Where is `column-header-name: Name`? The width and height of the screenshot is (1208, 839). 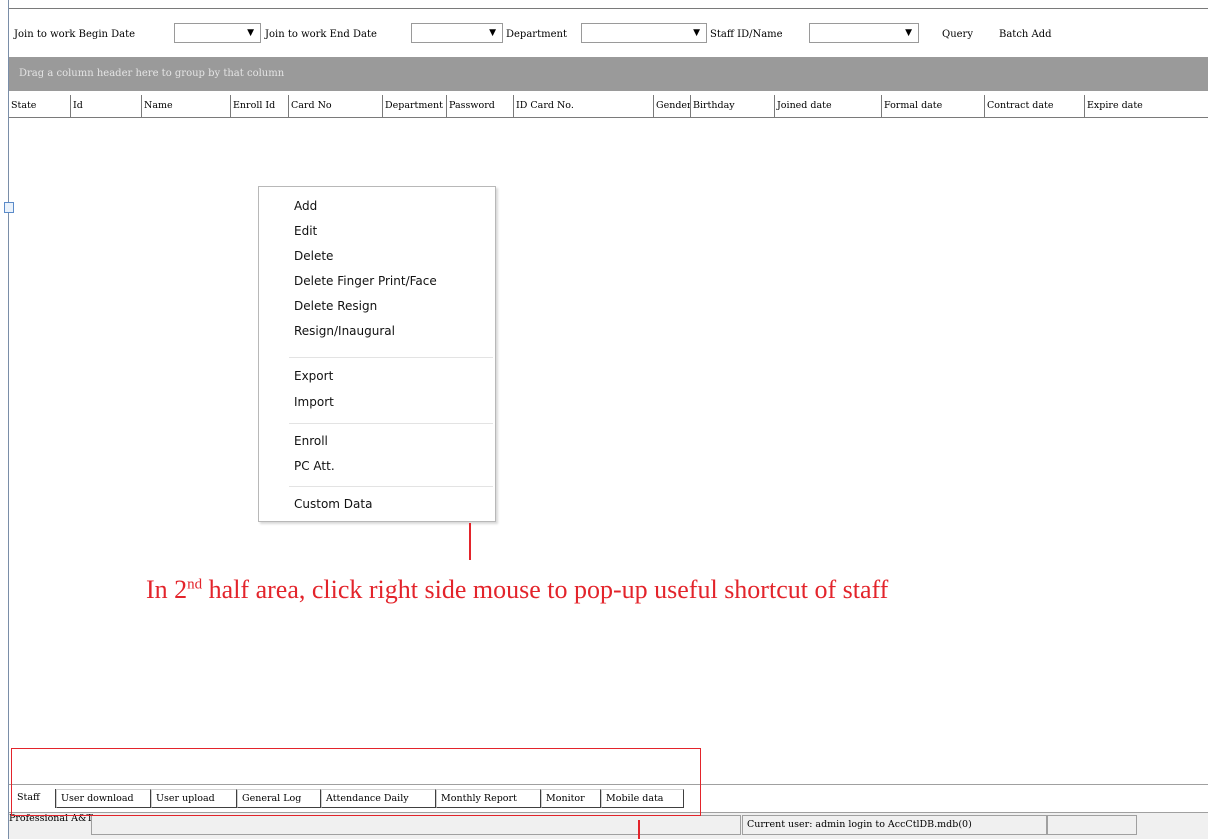
column-header-name: Name is located at coordinates (186, 106).